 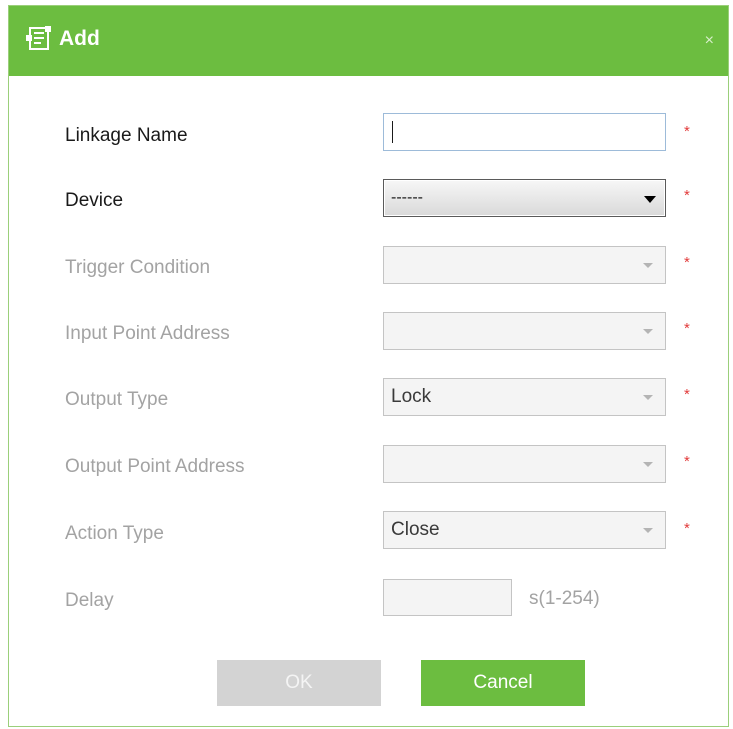 I want to click on output-point-address-select, so click(x=524, y=464).